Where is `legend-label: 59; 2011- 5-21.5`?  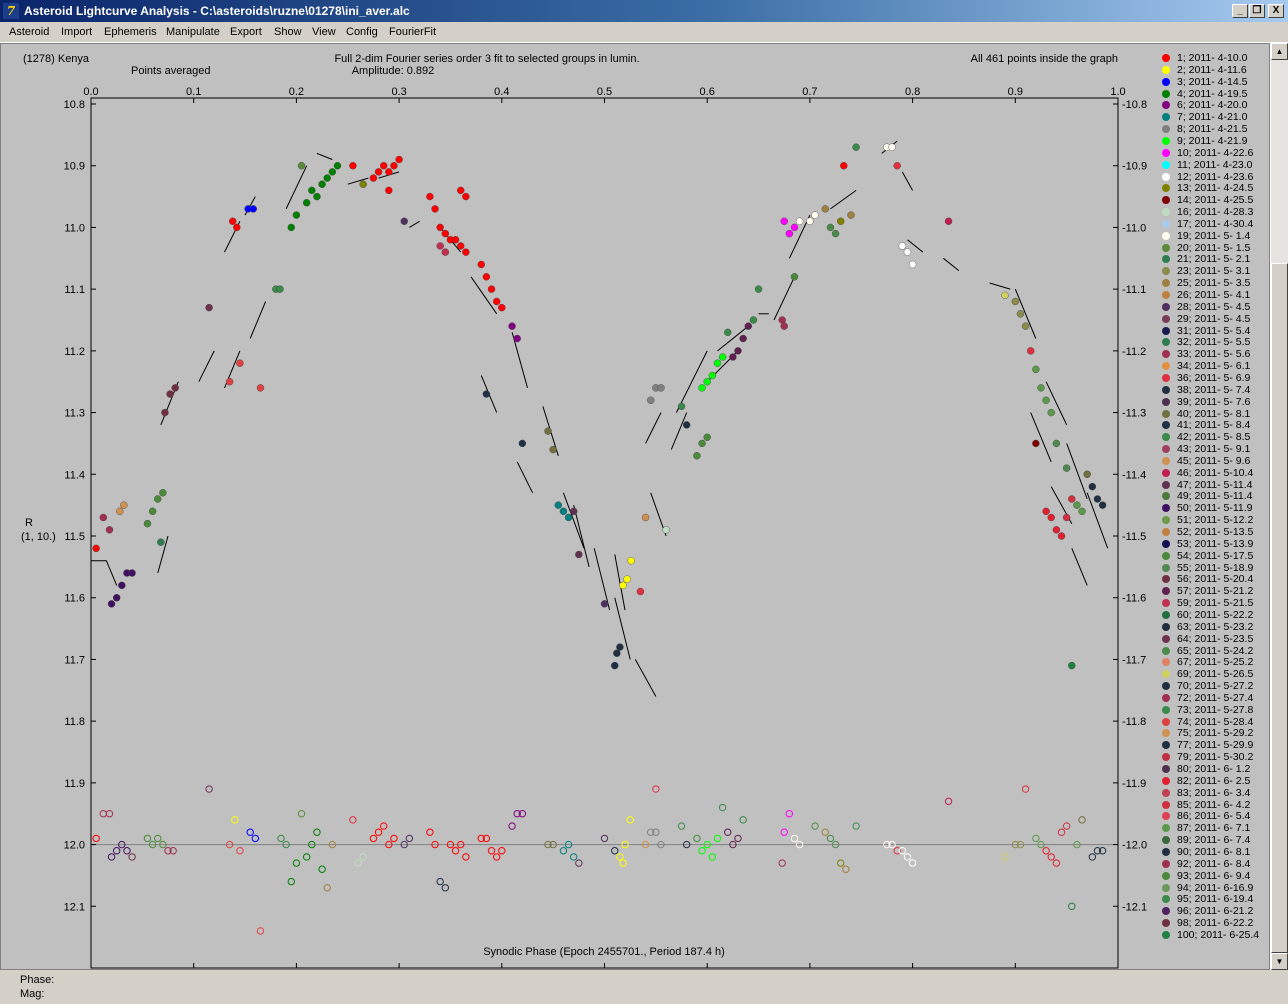
legend-label: 59; 2011- 5-21.5 is located at coordinates (1215, 603).